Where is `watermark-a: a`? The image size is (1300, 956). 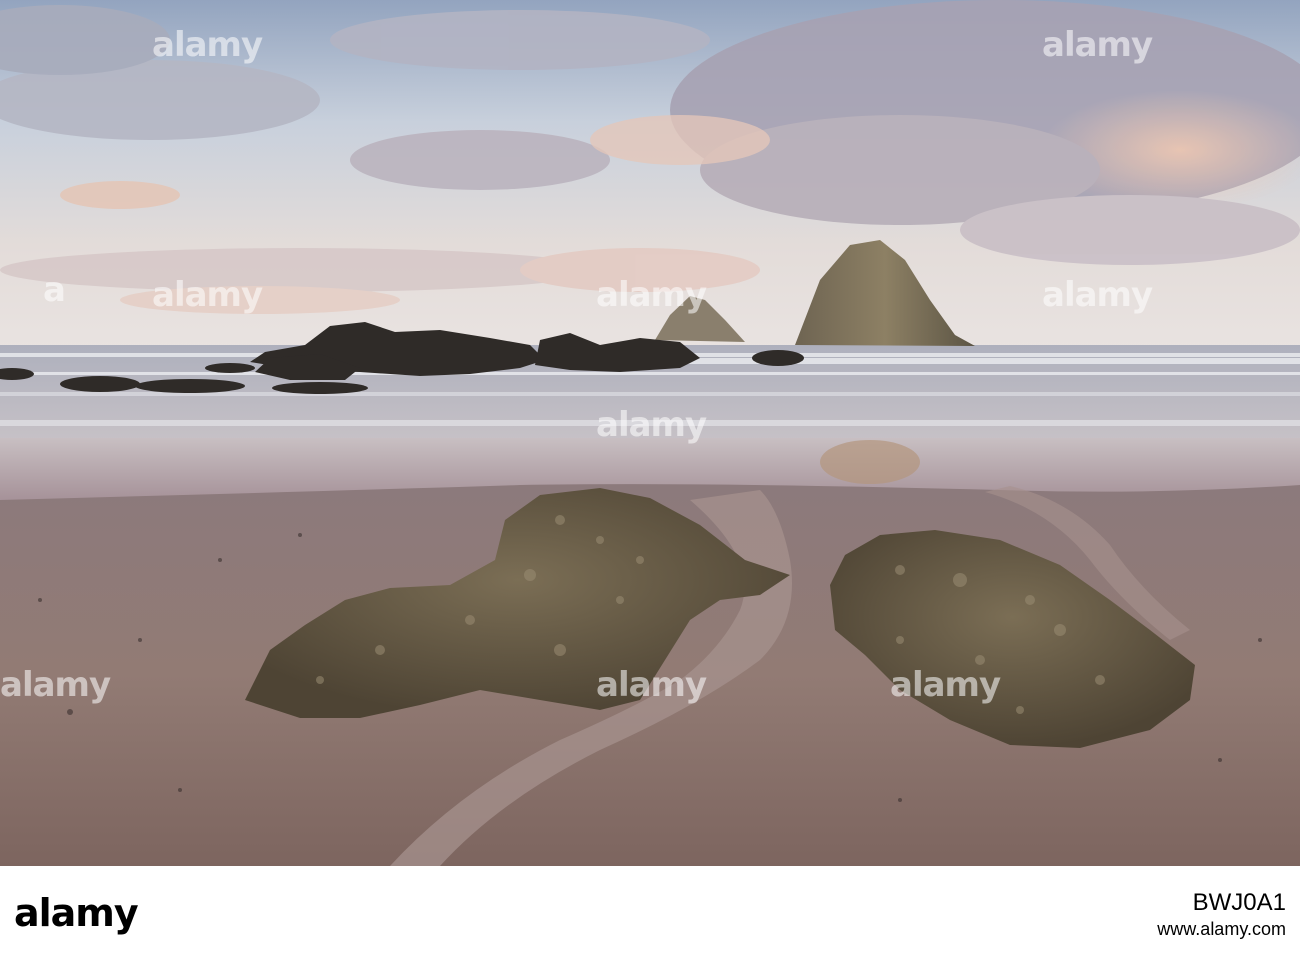
watermark-a: a is located at coordinates (54, 290).